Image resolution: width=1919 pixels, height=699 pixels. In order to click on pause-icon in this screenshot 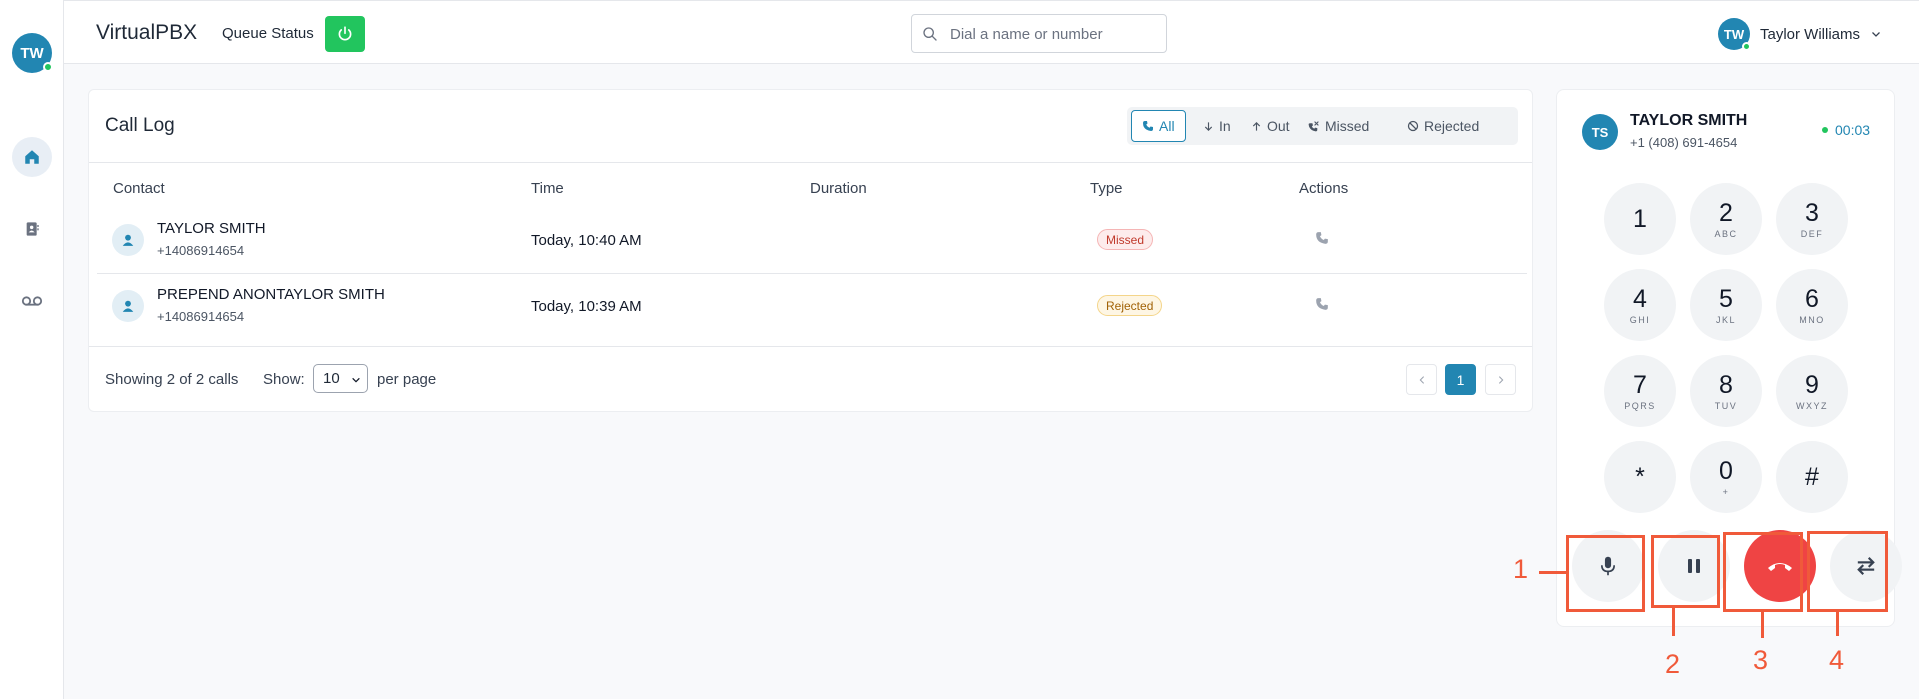, I will do `click(1694, 566)`.